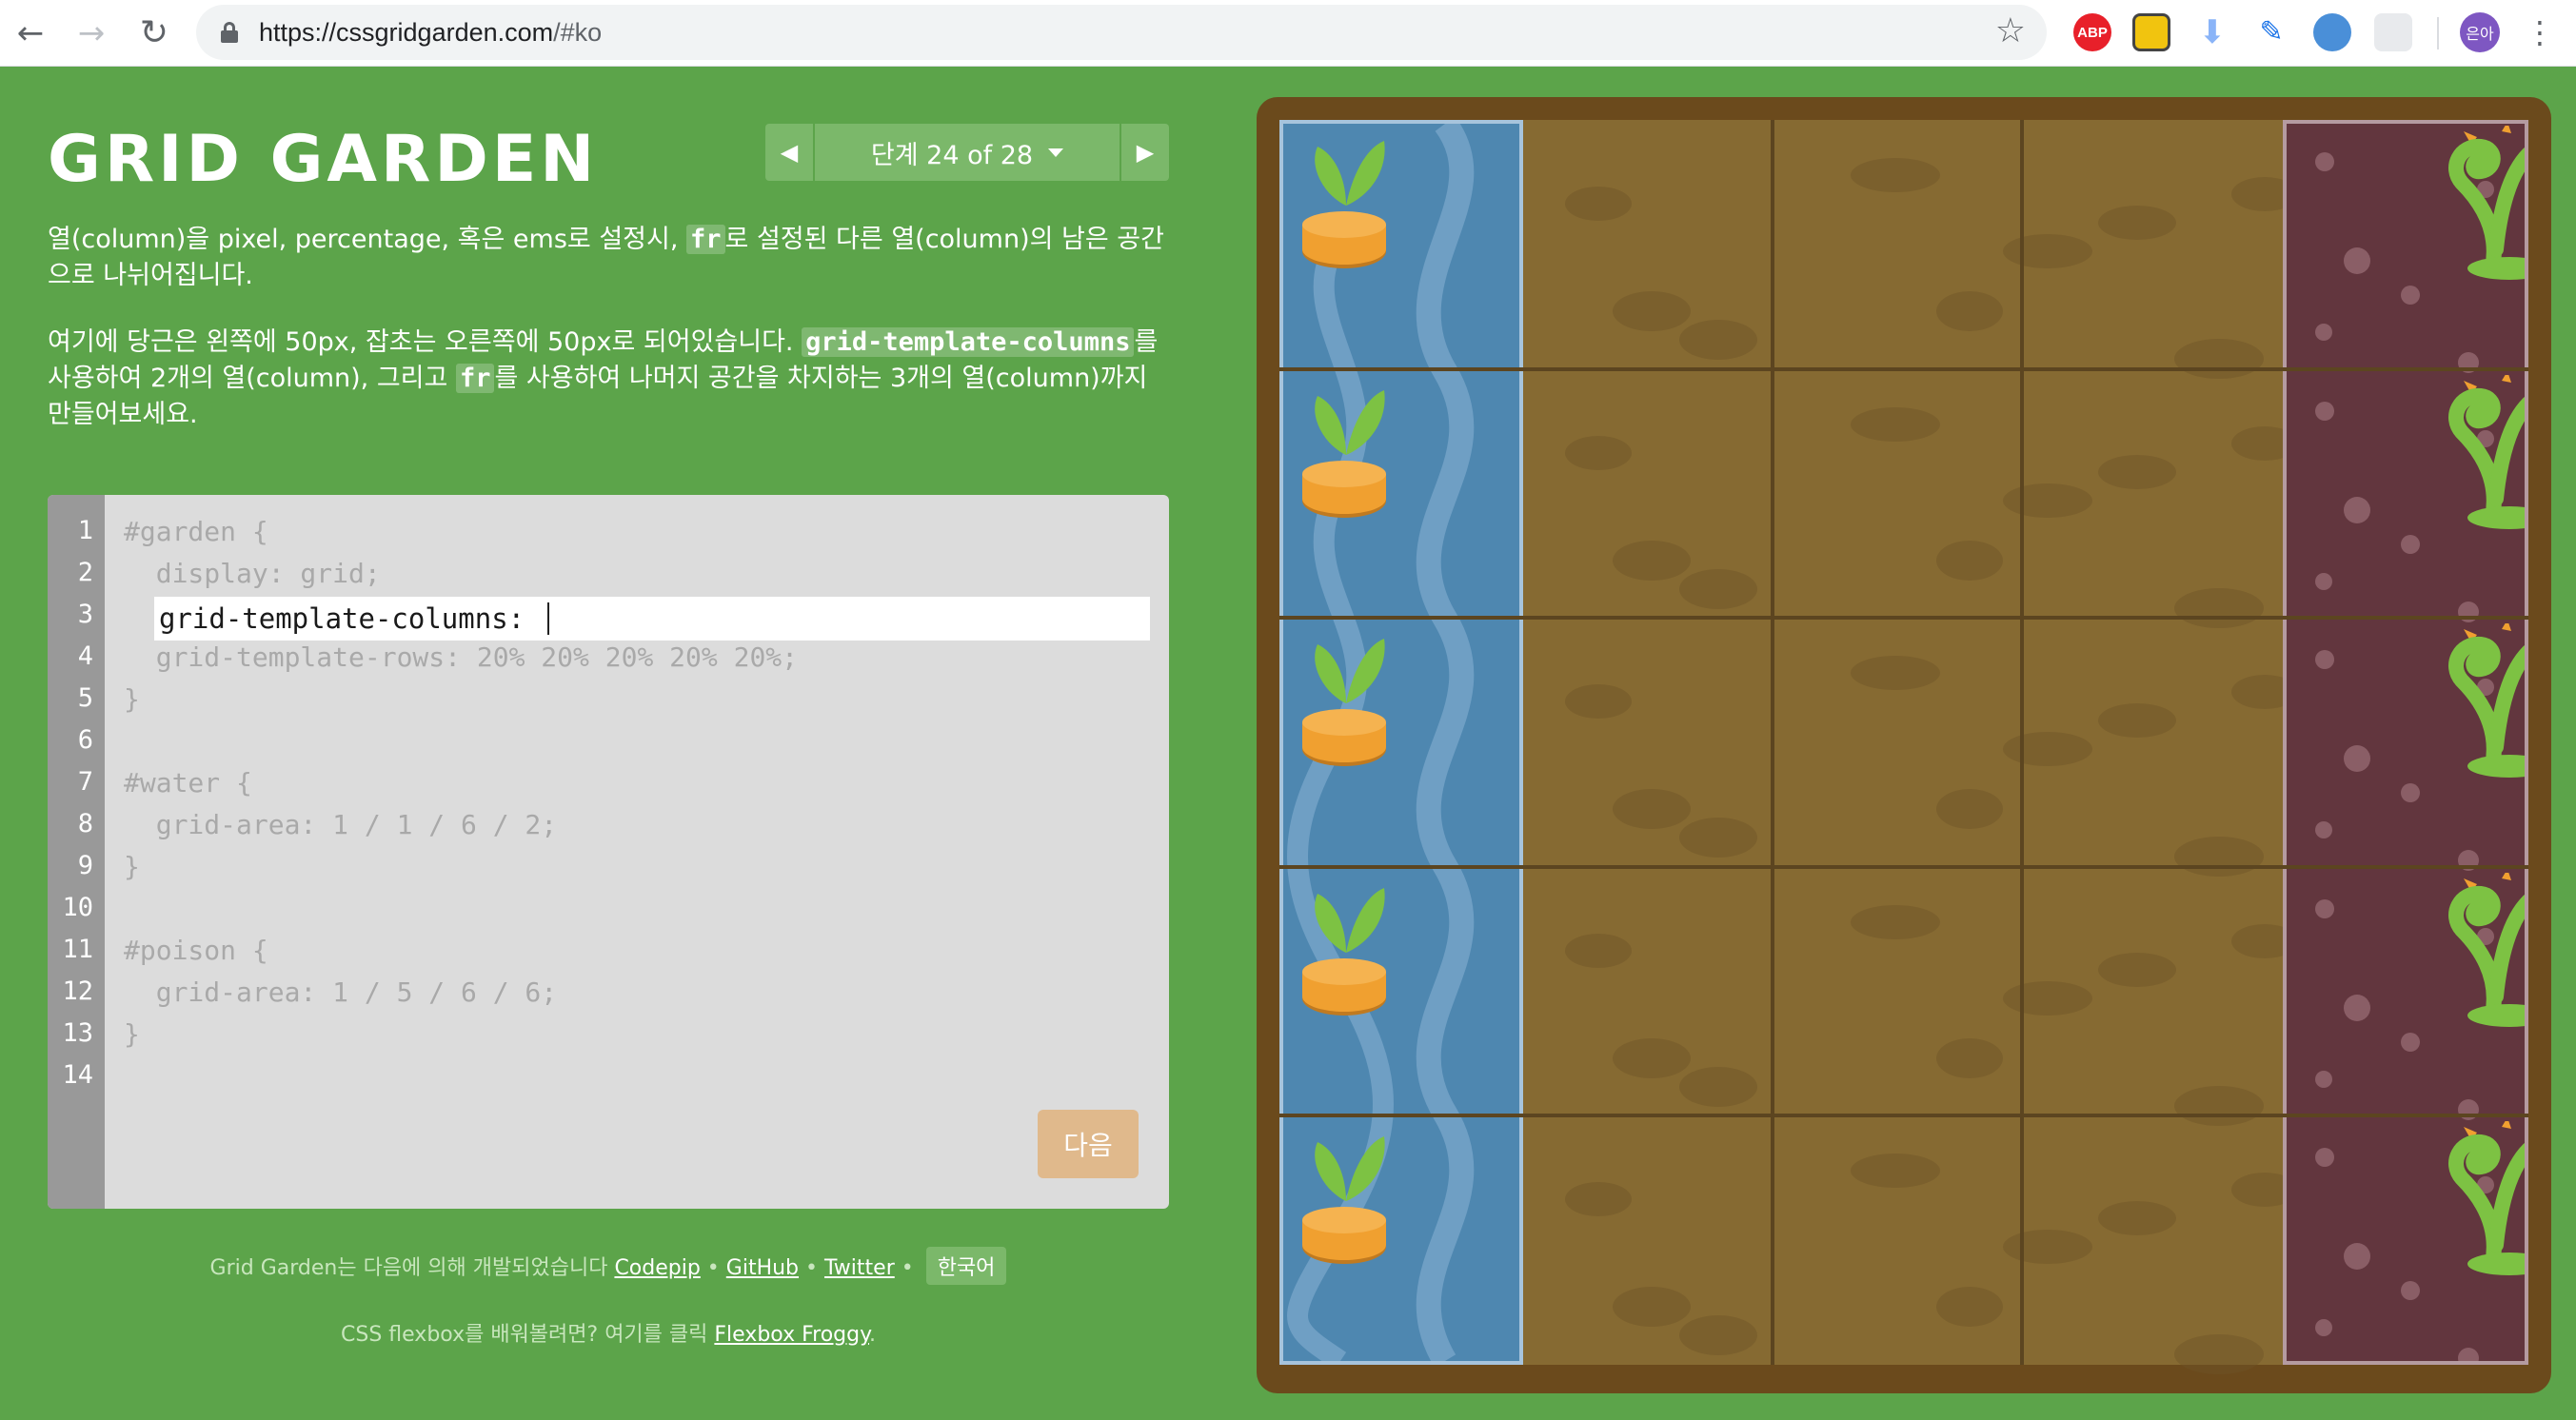 The width and height of the screenshot is (2576, 1420). I want to click on url-text: https://cssgridgarden.com/#ko, so click(431, 32).